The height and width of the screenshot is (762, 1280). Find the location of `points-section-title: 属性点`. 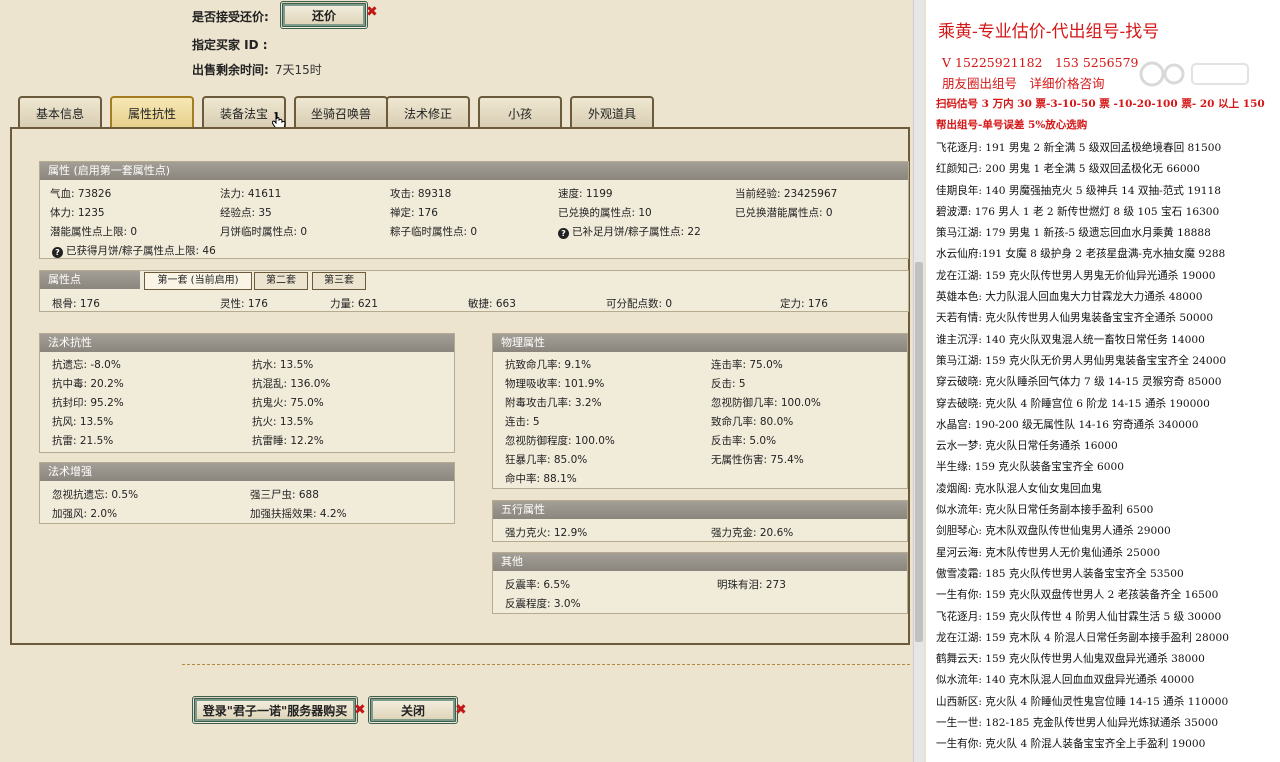

points-section-title: 属性点 is located at coordinates (90, 280).